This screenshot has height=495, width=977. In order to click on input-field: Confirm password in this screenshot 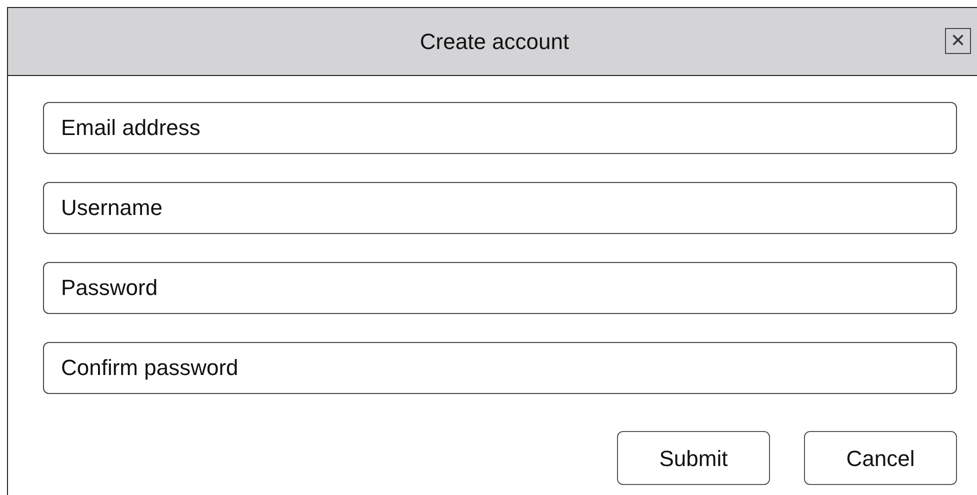, I will do `click(500, 368)`.